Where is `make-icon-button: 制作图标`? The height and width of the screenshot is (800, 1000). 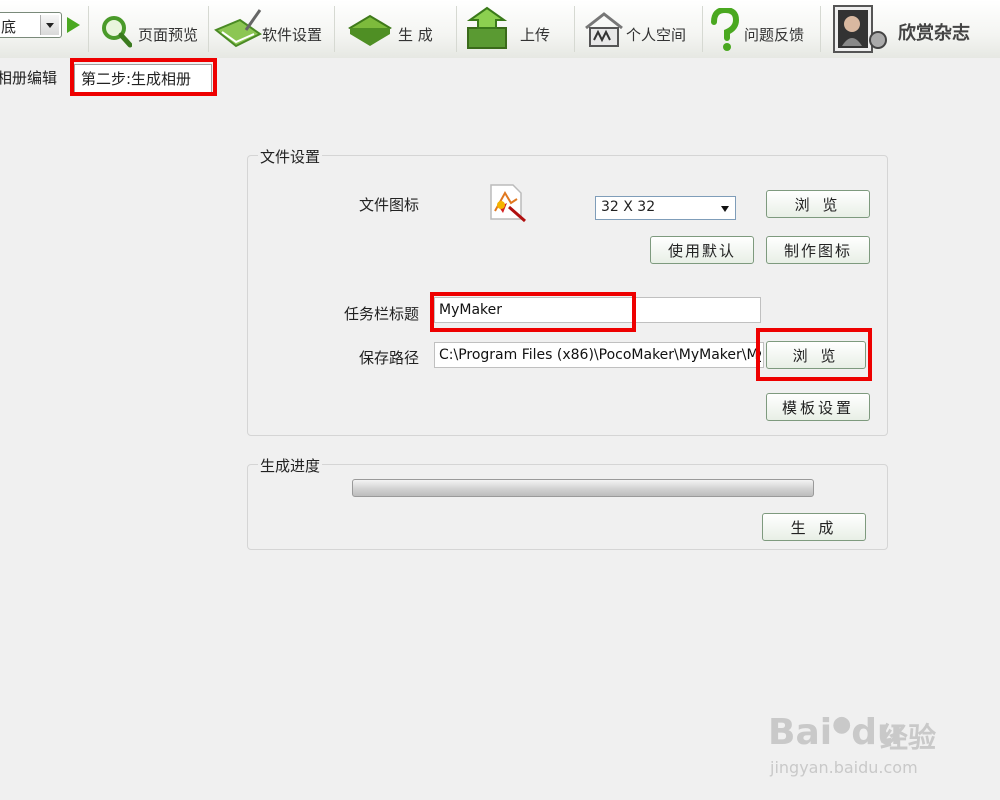 make-icon-button: 制作图标 is located at coordinates (818, 250).